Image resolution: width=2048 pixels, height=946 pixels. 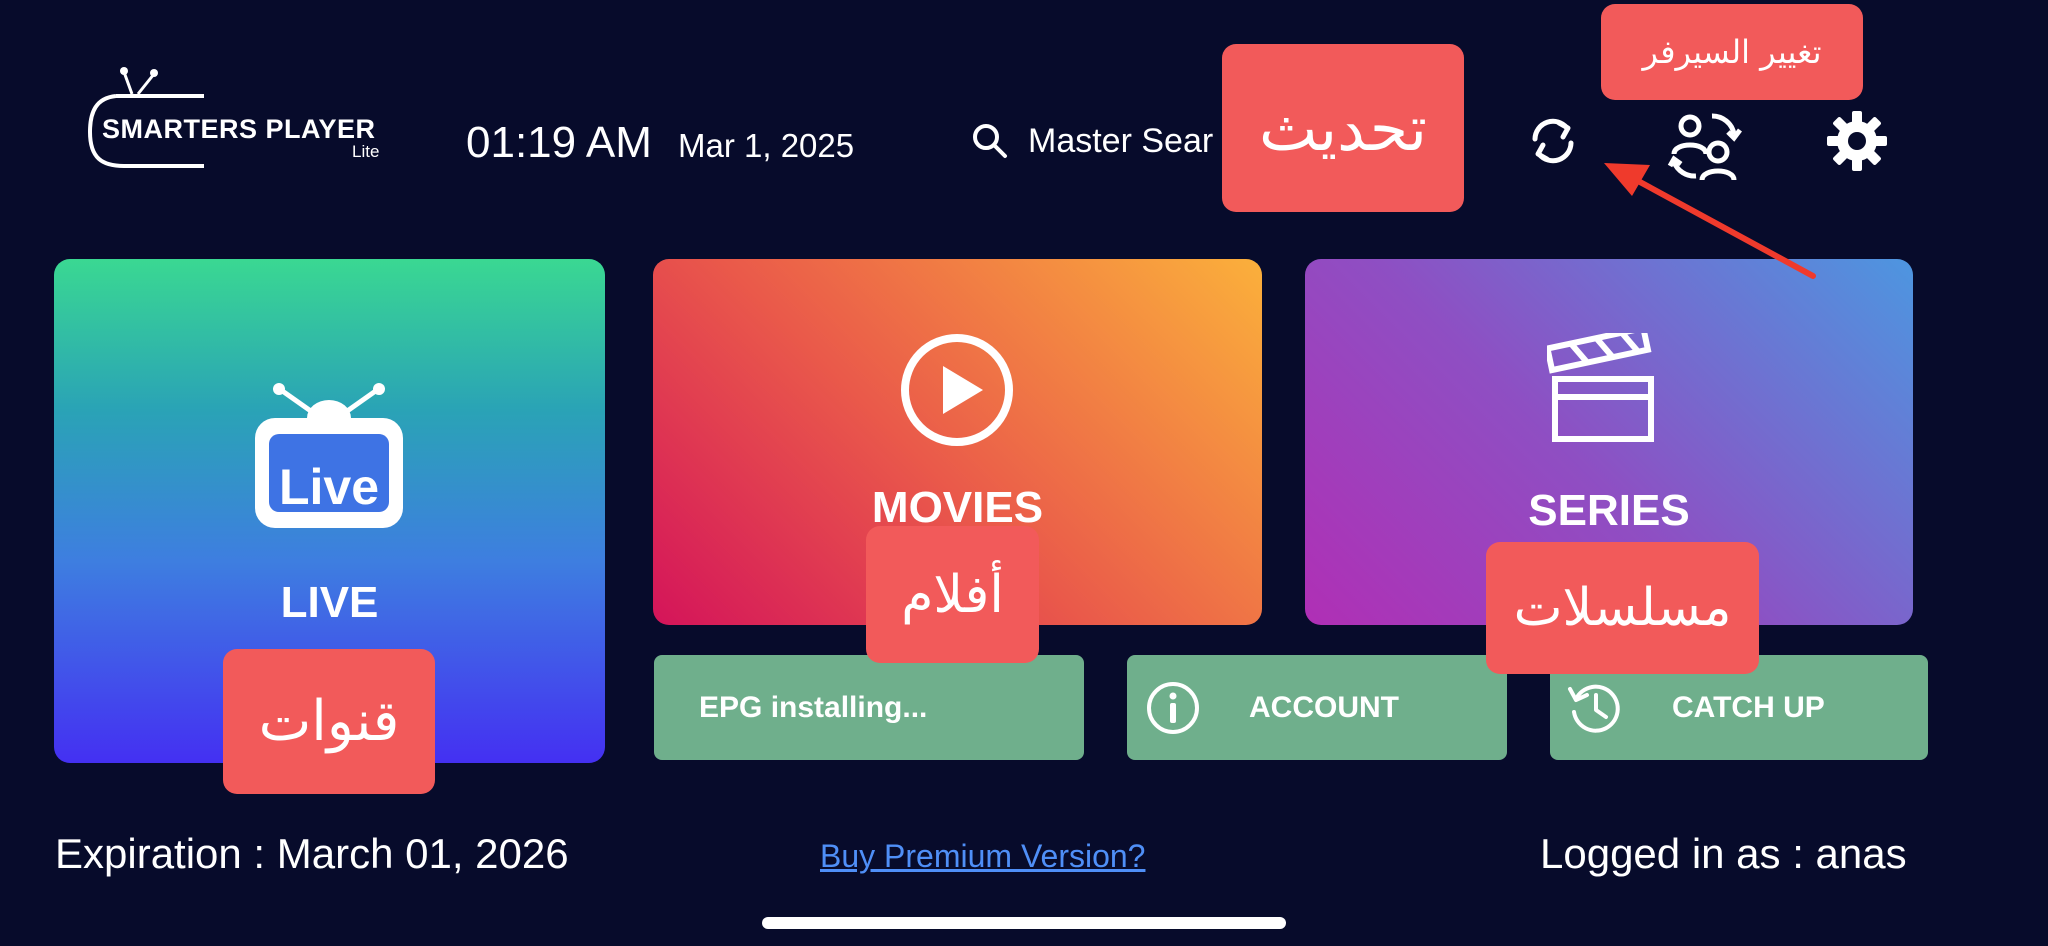 What do you see at coordinates (1732, 52) in the screenshot?
I see `annotation-change-server: تغيير السيرفر` at bounding box center [1732, 52].